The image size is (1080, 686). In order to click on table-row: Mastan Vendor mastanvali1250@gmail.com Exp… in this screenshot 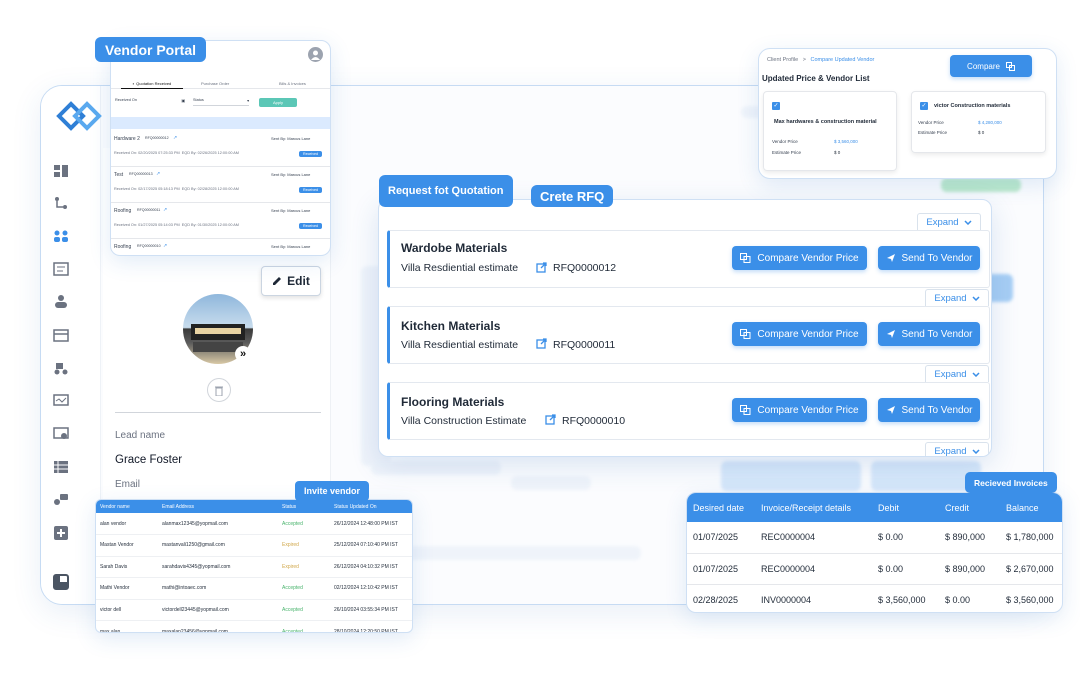, I will do `click(254, 545)`.